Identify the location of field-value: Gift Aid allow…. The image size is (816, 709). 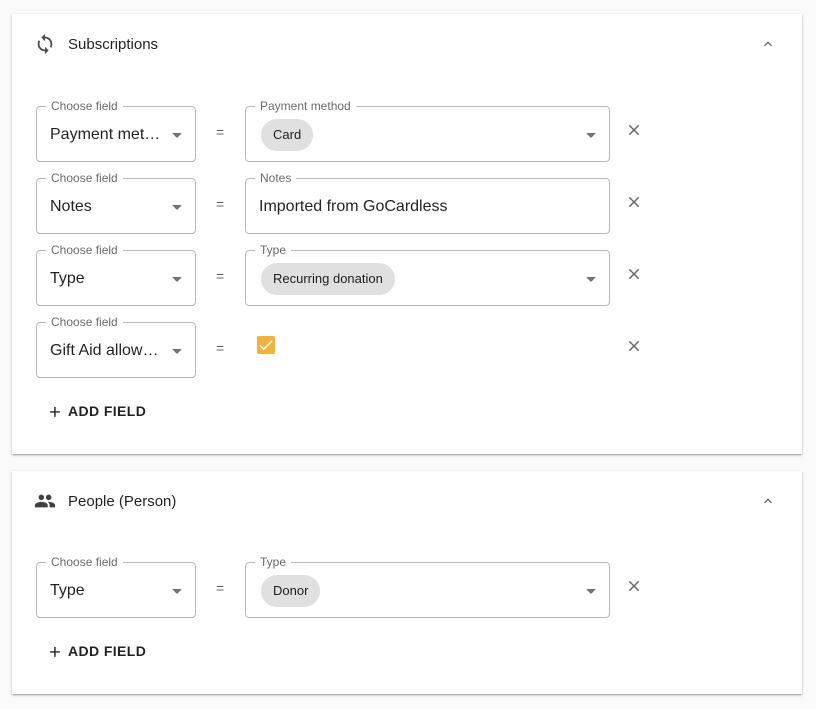
(104, 350).